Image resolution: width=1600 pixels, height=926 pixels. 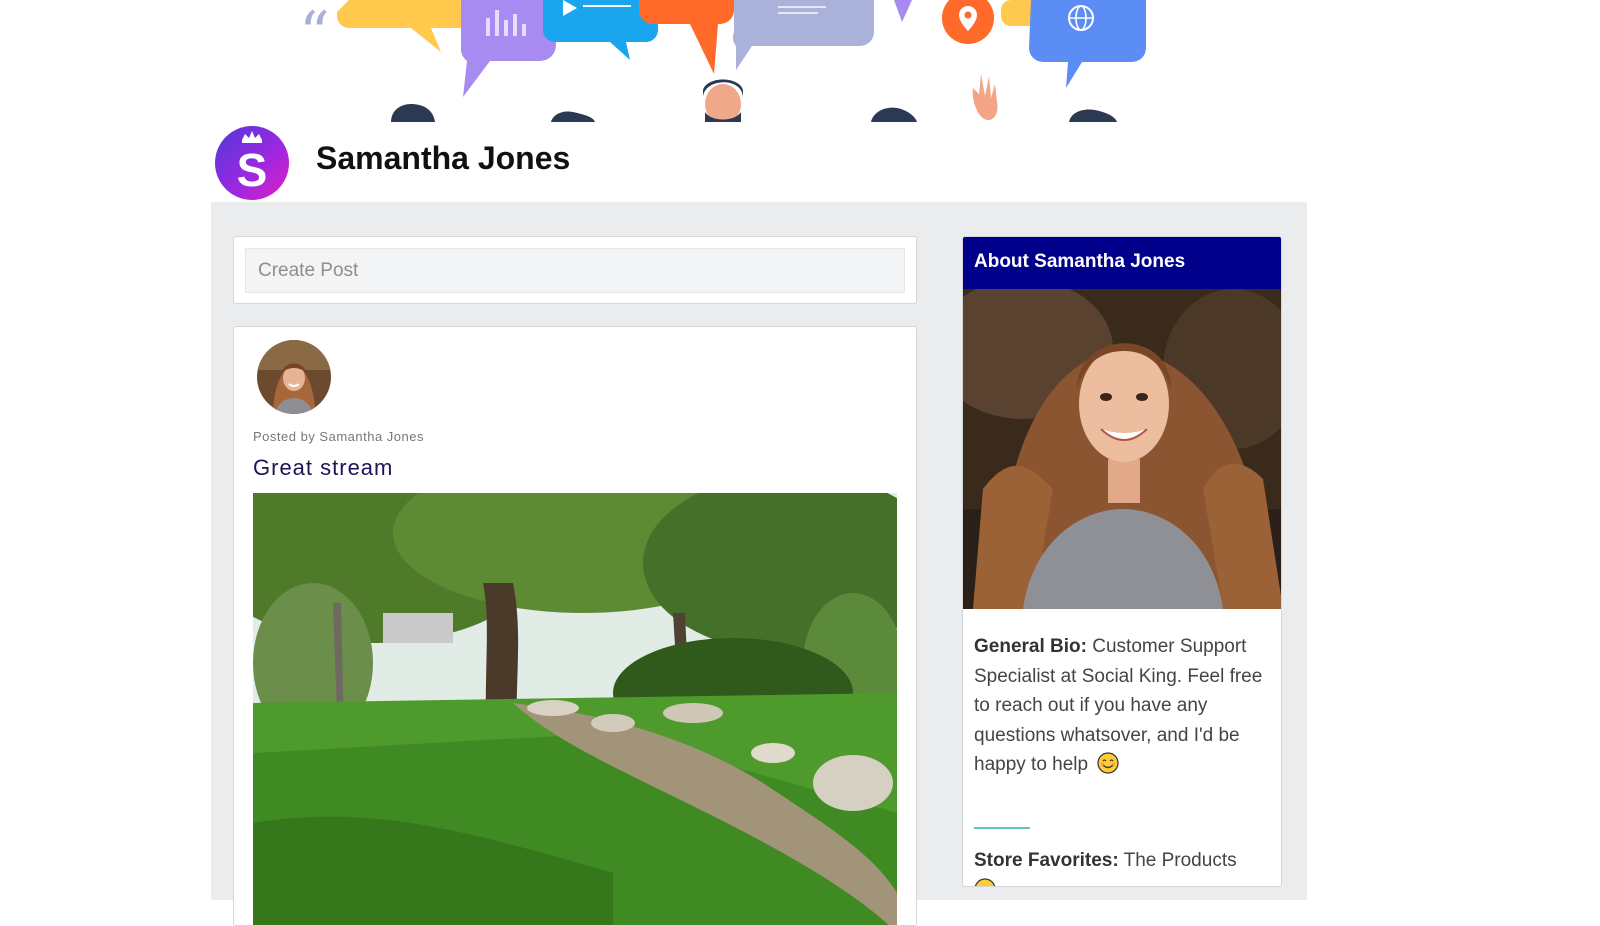 I want to click on bio-label: General Bio:, so click(x=1030, y=646).